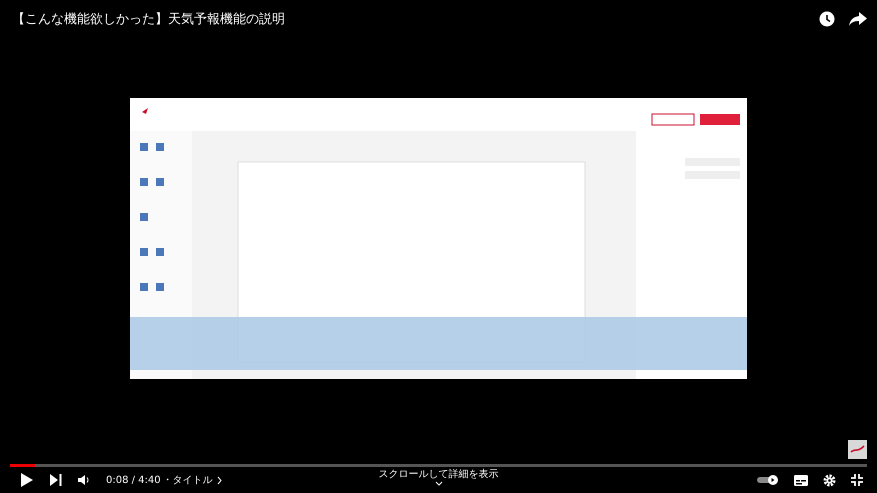 The height and width of the screenshot is (493, 877). What do you see at coordinates (858, 19) in the screenshot?
I see `share-icon` at bounding box center [858, 19].